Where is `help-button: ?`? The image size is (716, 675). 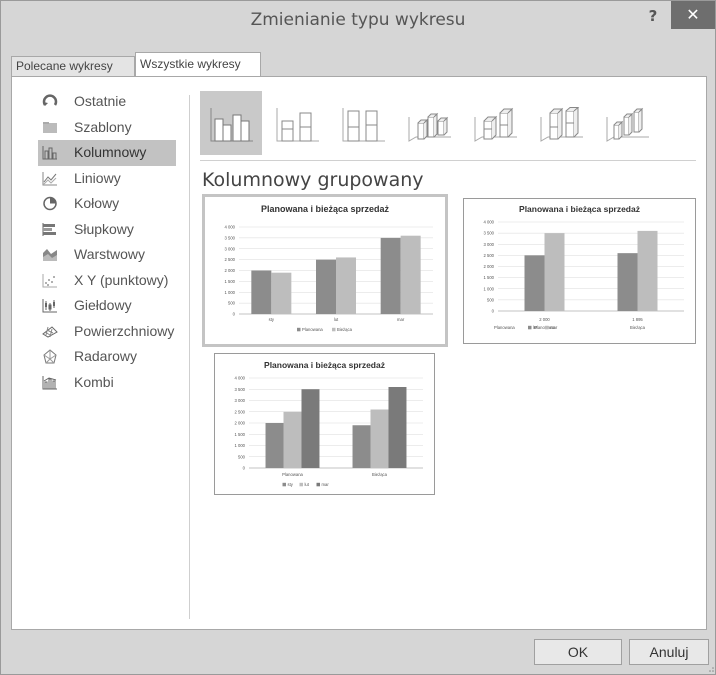
help-button: ? is located at coordinates (653, 18).